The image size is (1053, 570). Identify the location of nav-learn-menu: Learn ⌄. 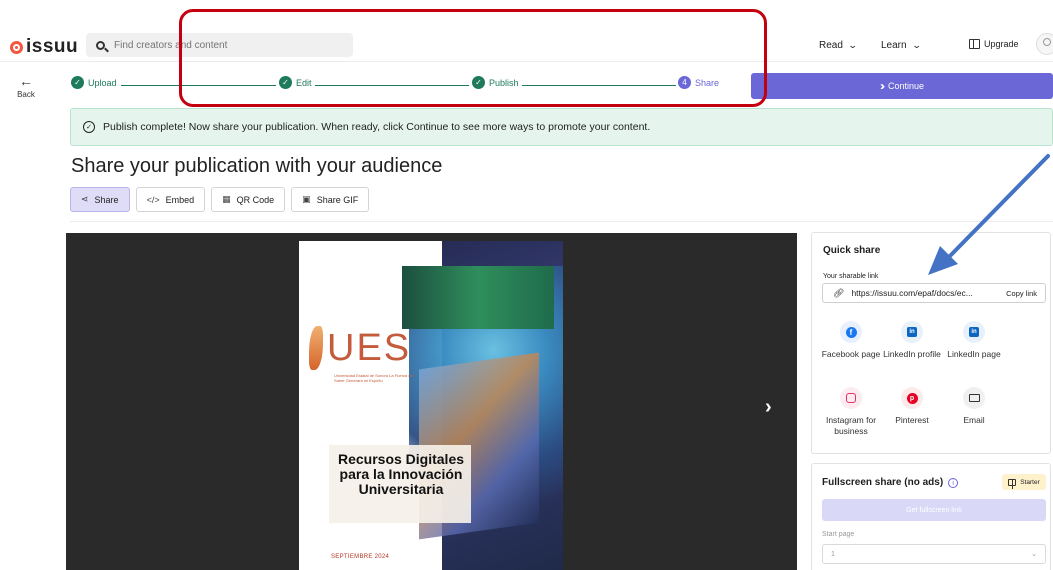
(901, 45).